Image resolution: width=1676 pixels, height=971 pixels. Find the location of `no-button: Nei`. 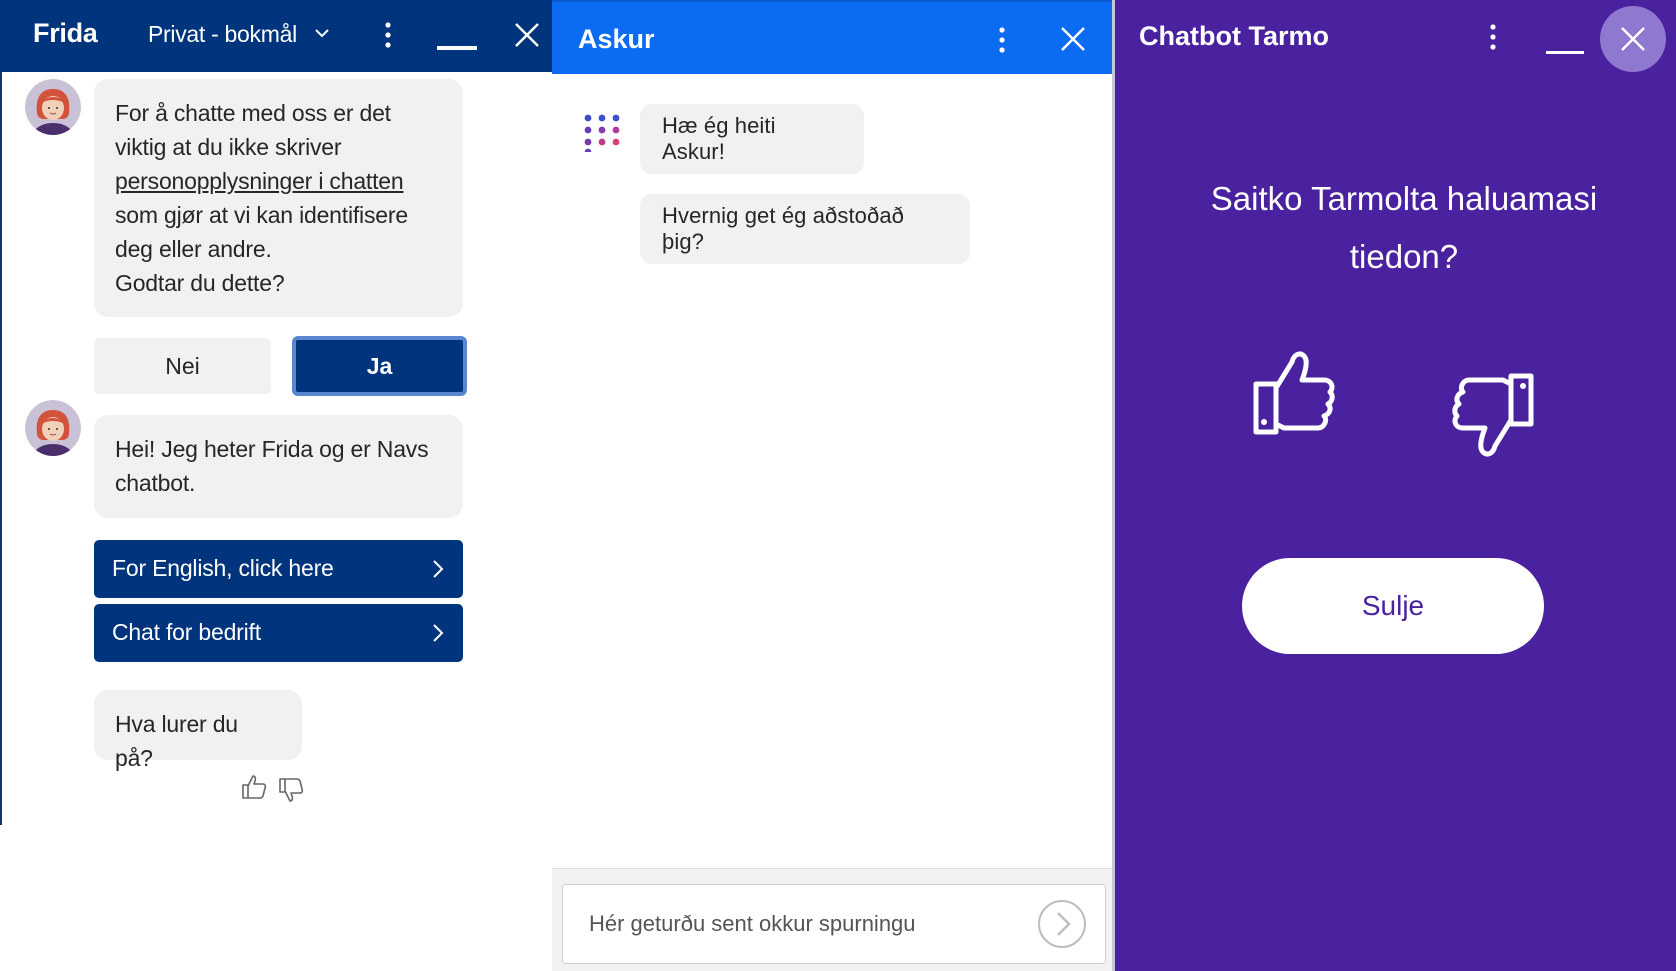

no-button: Nei is located at coordinates (182, 366).